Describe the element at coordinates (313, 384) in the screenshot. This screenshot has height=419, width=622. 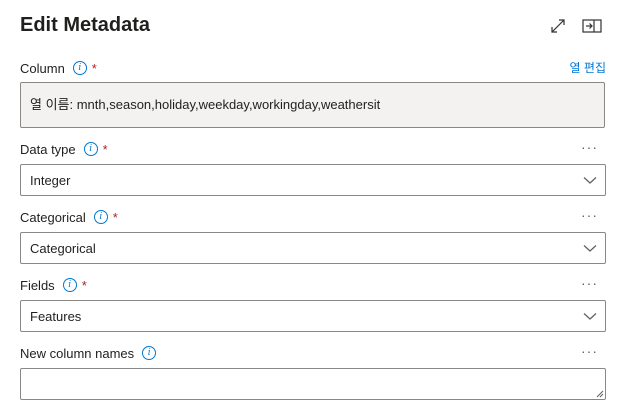
I see `new-column-names-textarea` at that location.